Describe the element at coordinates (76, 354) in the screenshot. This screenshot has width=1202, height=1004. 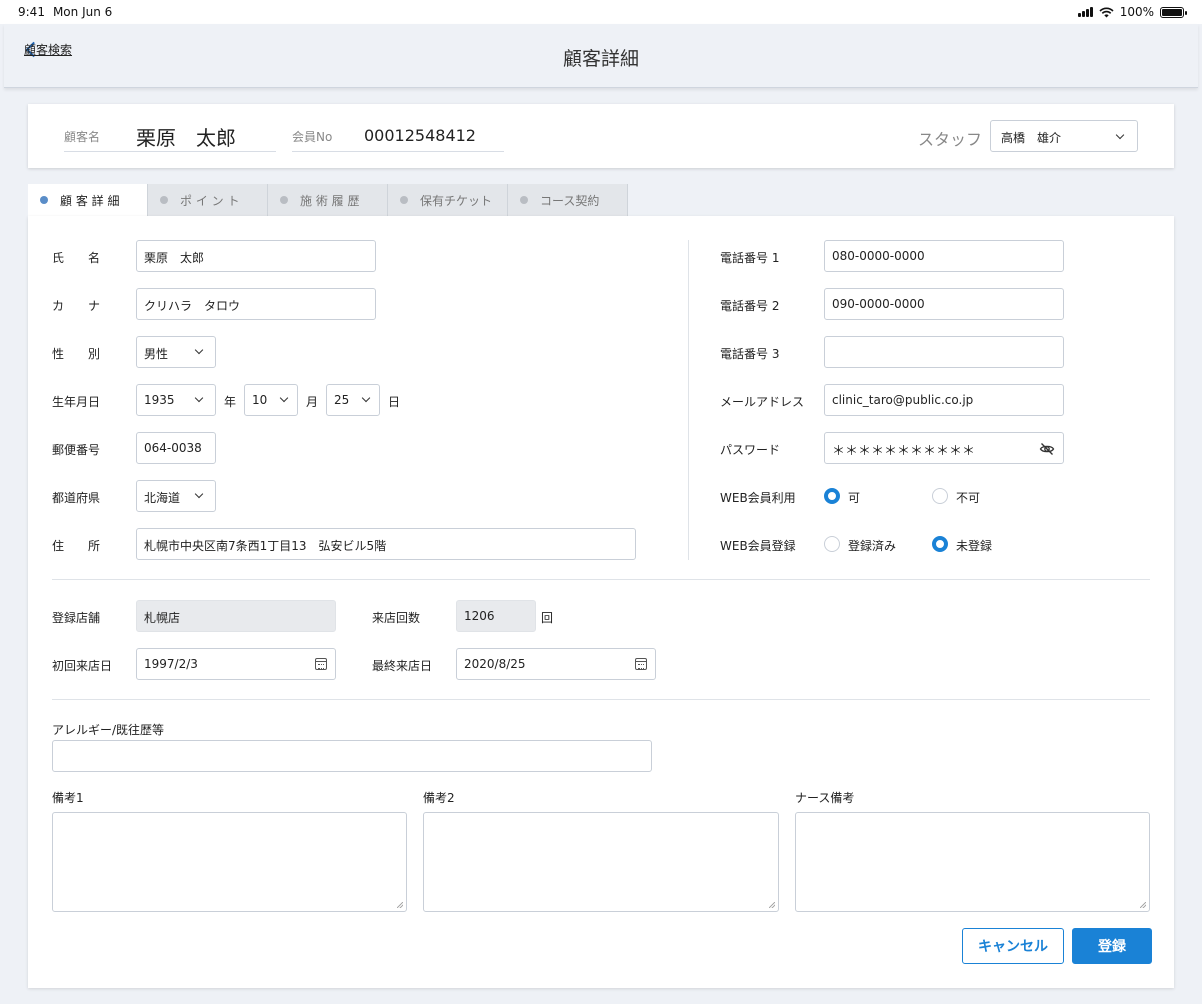
I see `gender-label: 性 別` at that location.